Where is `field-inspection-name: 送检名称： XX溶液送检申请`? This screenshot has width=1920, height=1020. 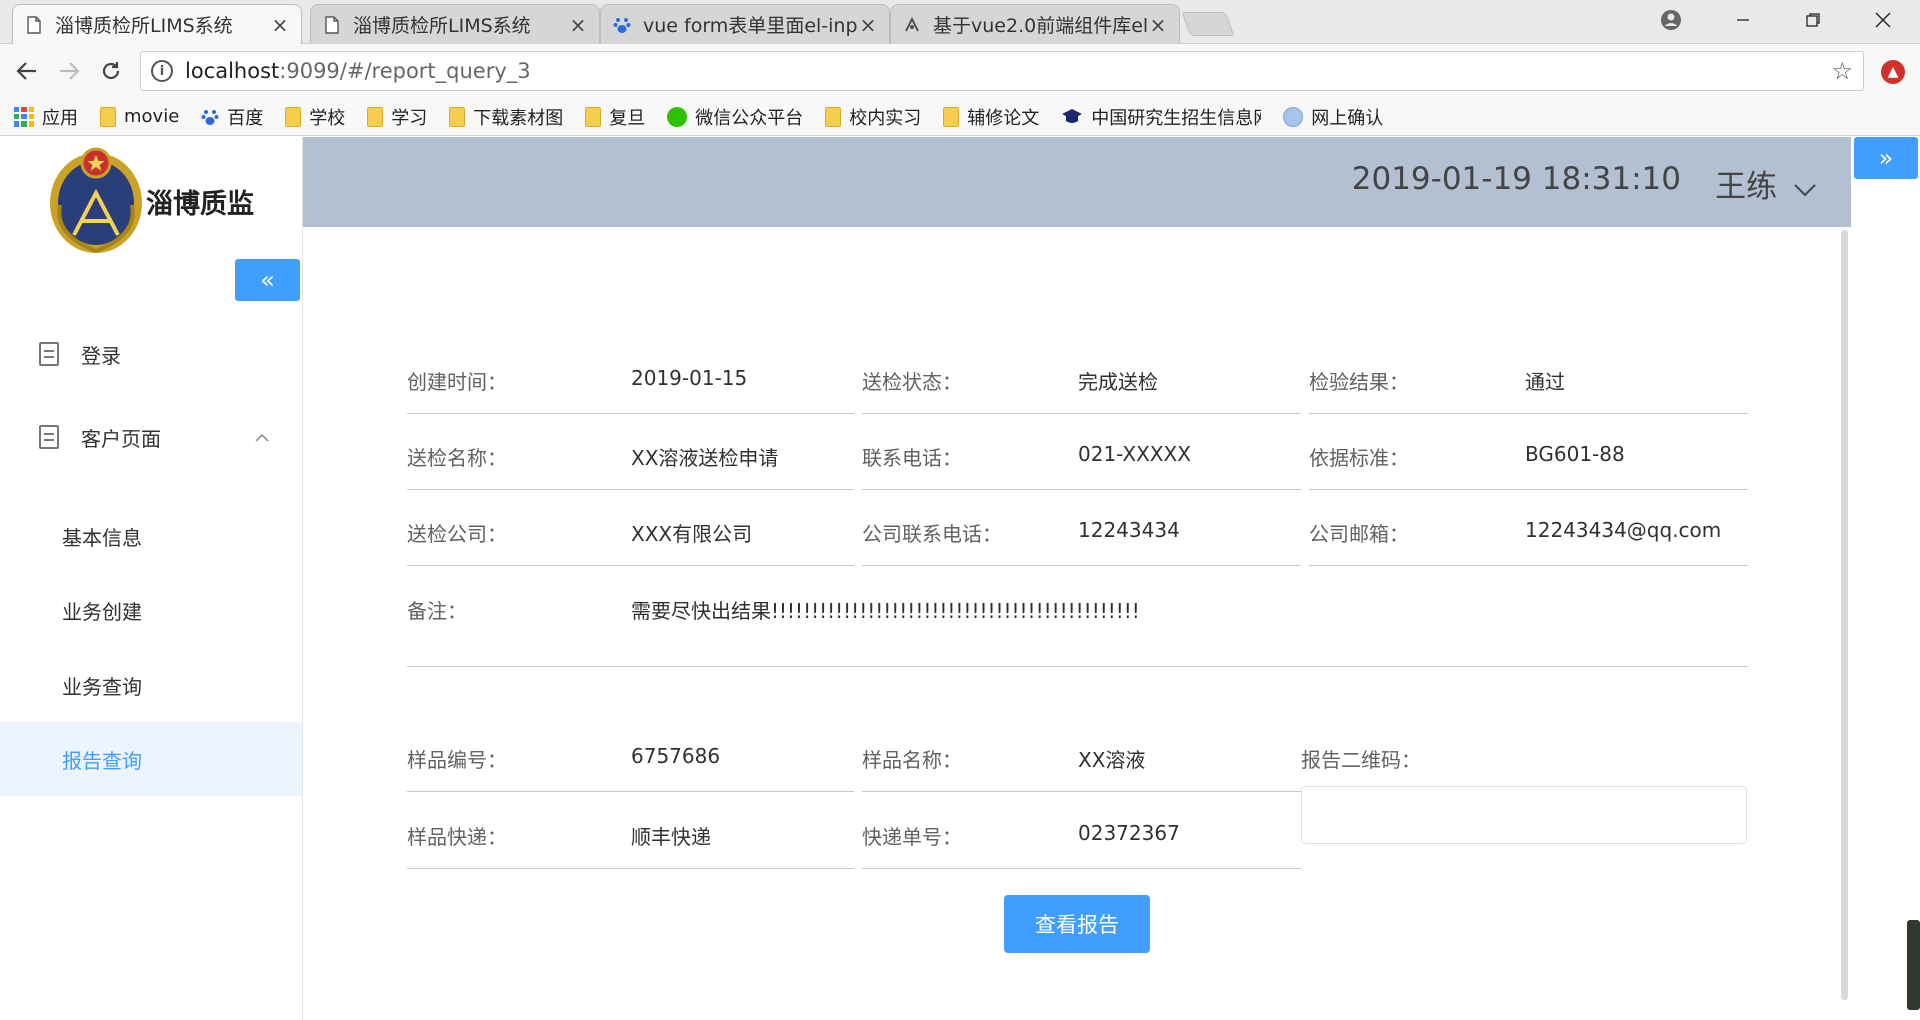 field-inspection-name: 送检名称： XX溶液送检申请 is located at coordinates (630, 462).